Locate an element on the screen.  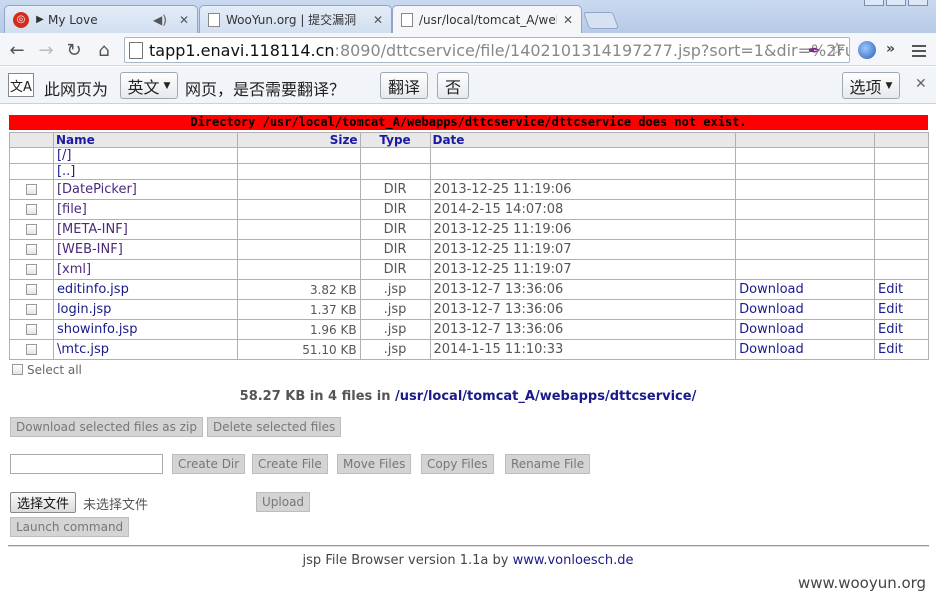
create-dir-button: Create Dir is located at coordinates (209, 464).